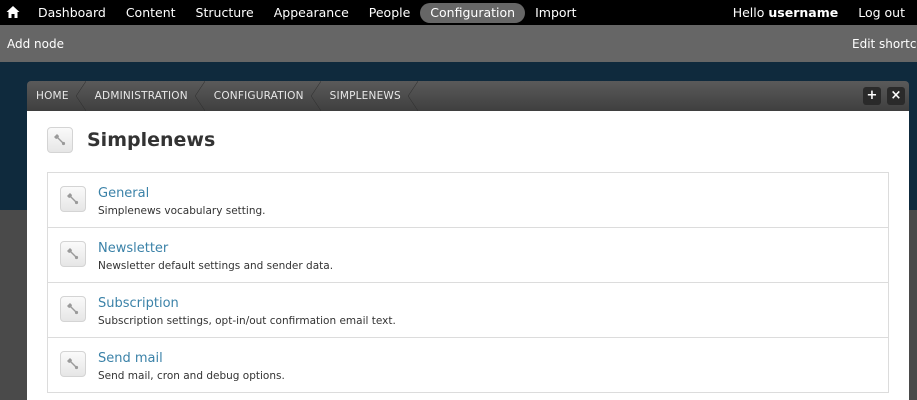  Describe the element at coordinates (151, 140) in the screenshot. I see `page-title: Simplenews` at that location.